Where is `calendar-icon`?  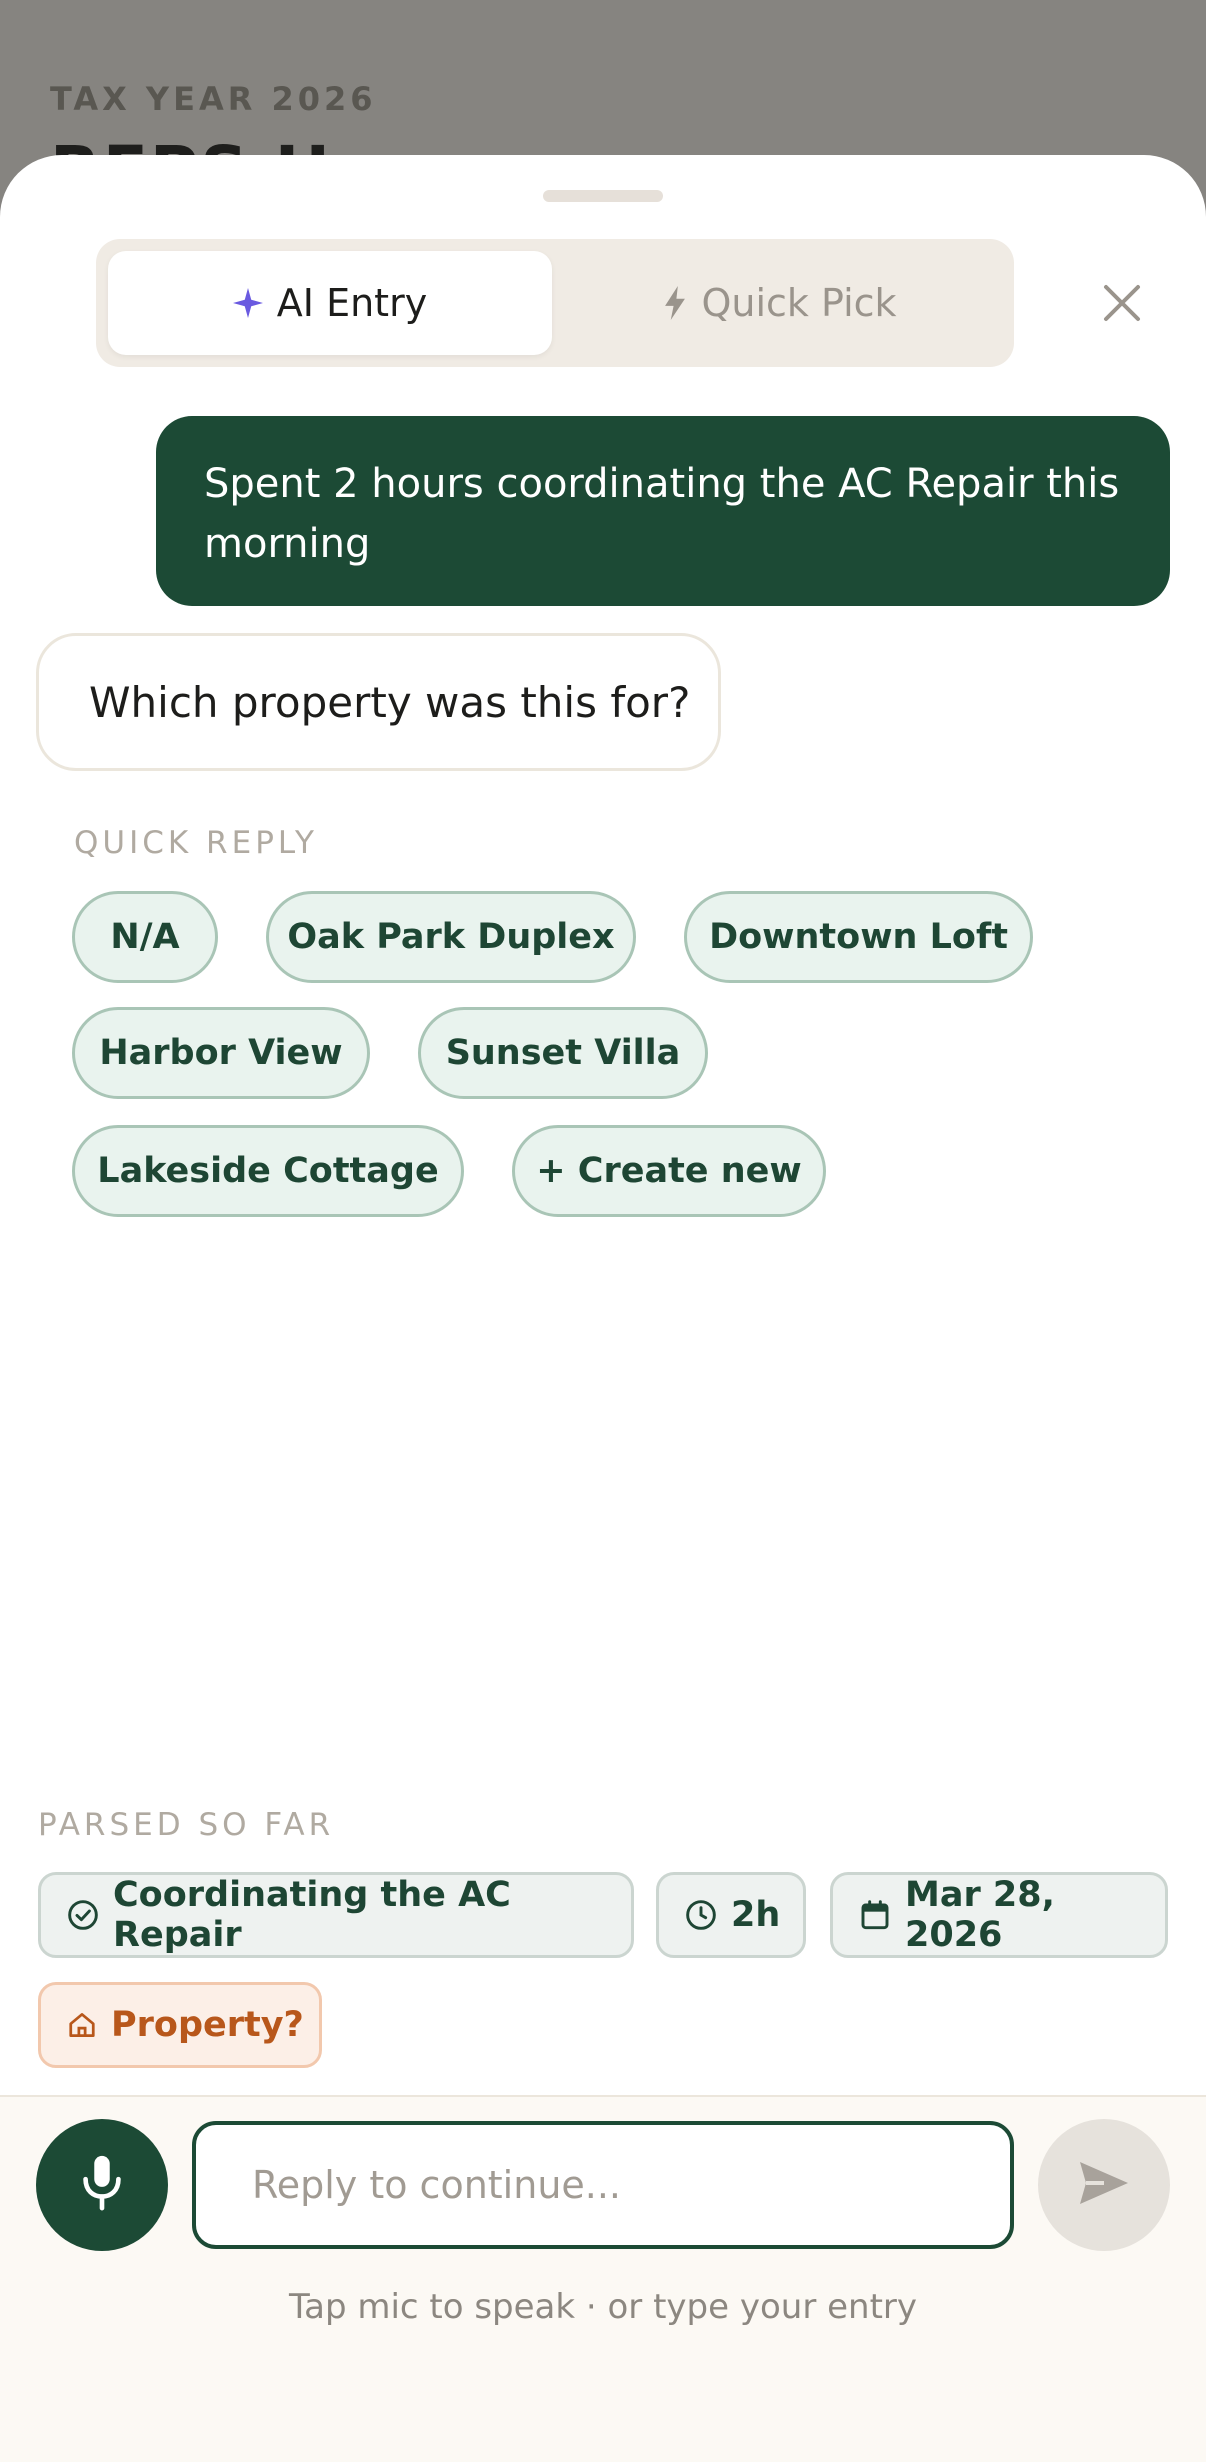
calendar-icon is located at coordinates (875, 1915).